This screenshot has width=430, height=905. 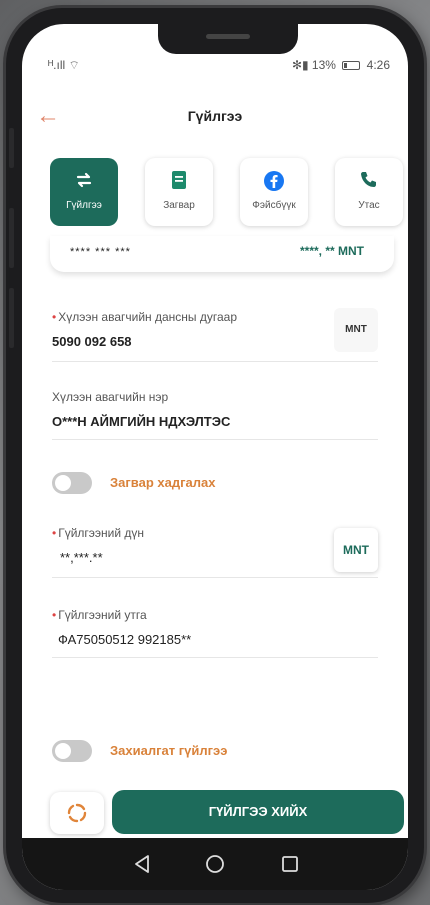 I want to click on amount-label: • Гүйлгээний дүн, so click(x=98, y=533).